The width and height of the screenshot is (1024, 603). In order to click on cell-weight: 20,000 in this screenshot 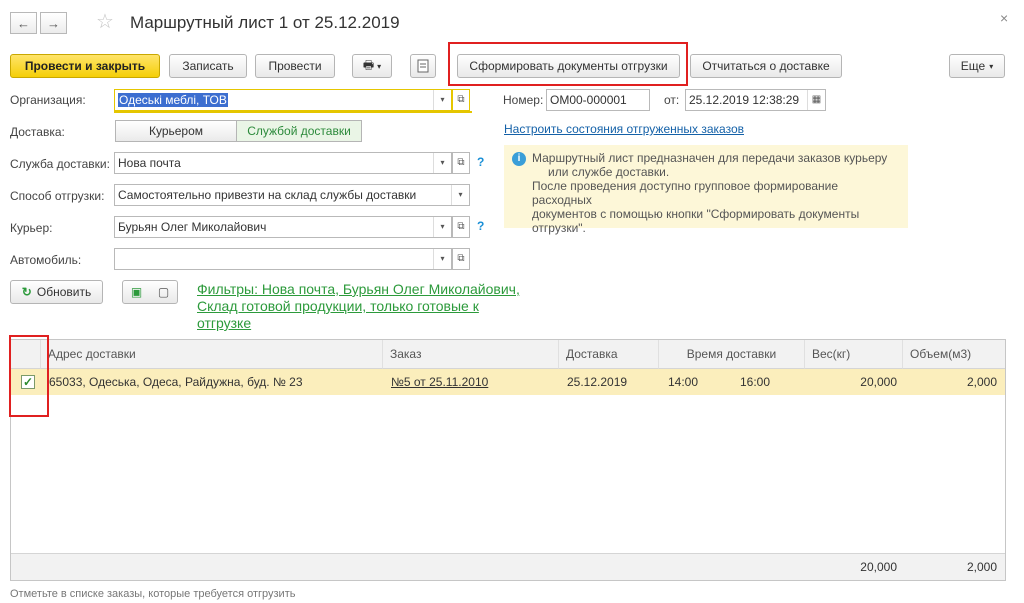, I will do `click(878, 382)`.